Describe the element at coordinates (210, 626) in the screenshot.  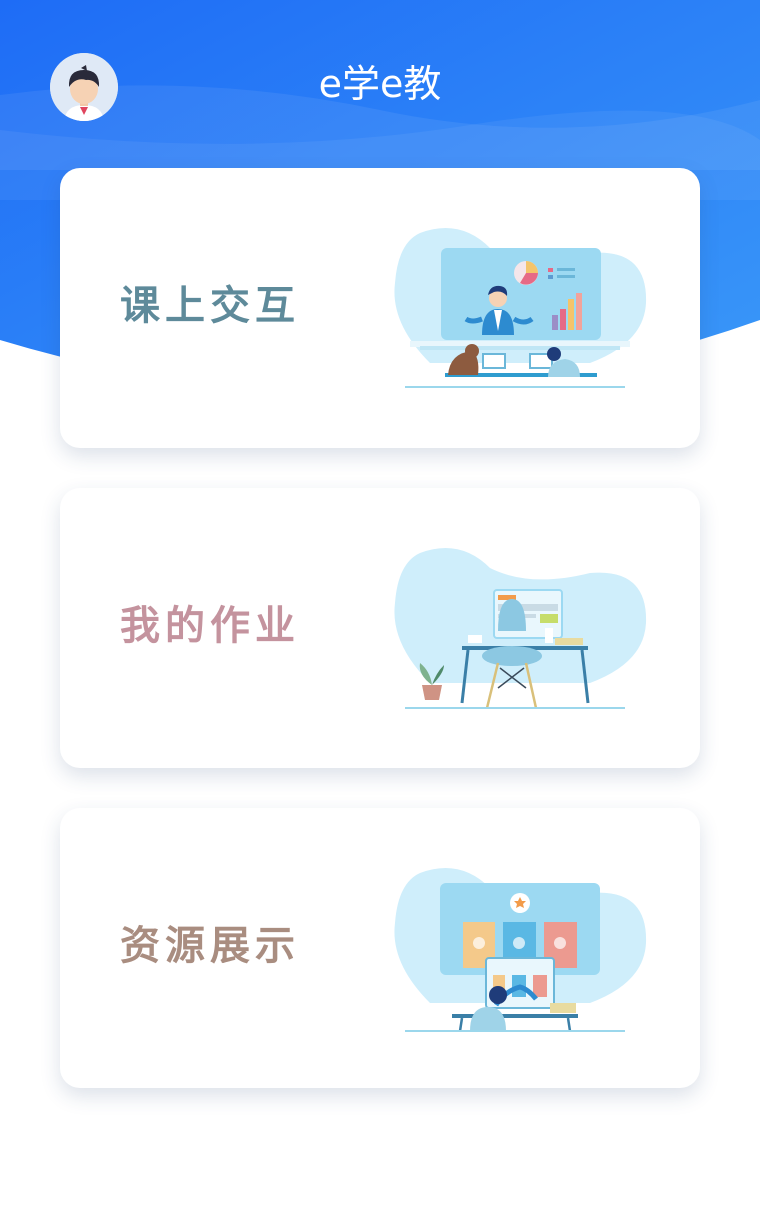
I see `card-title: 我的作业` at that location.